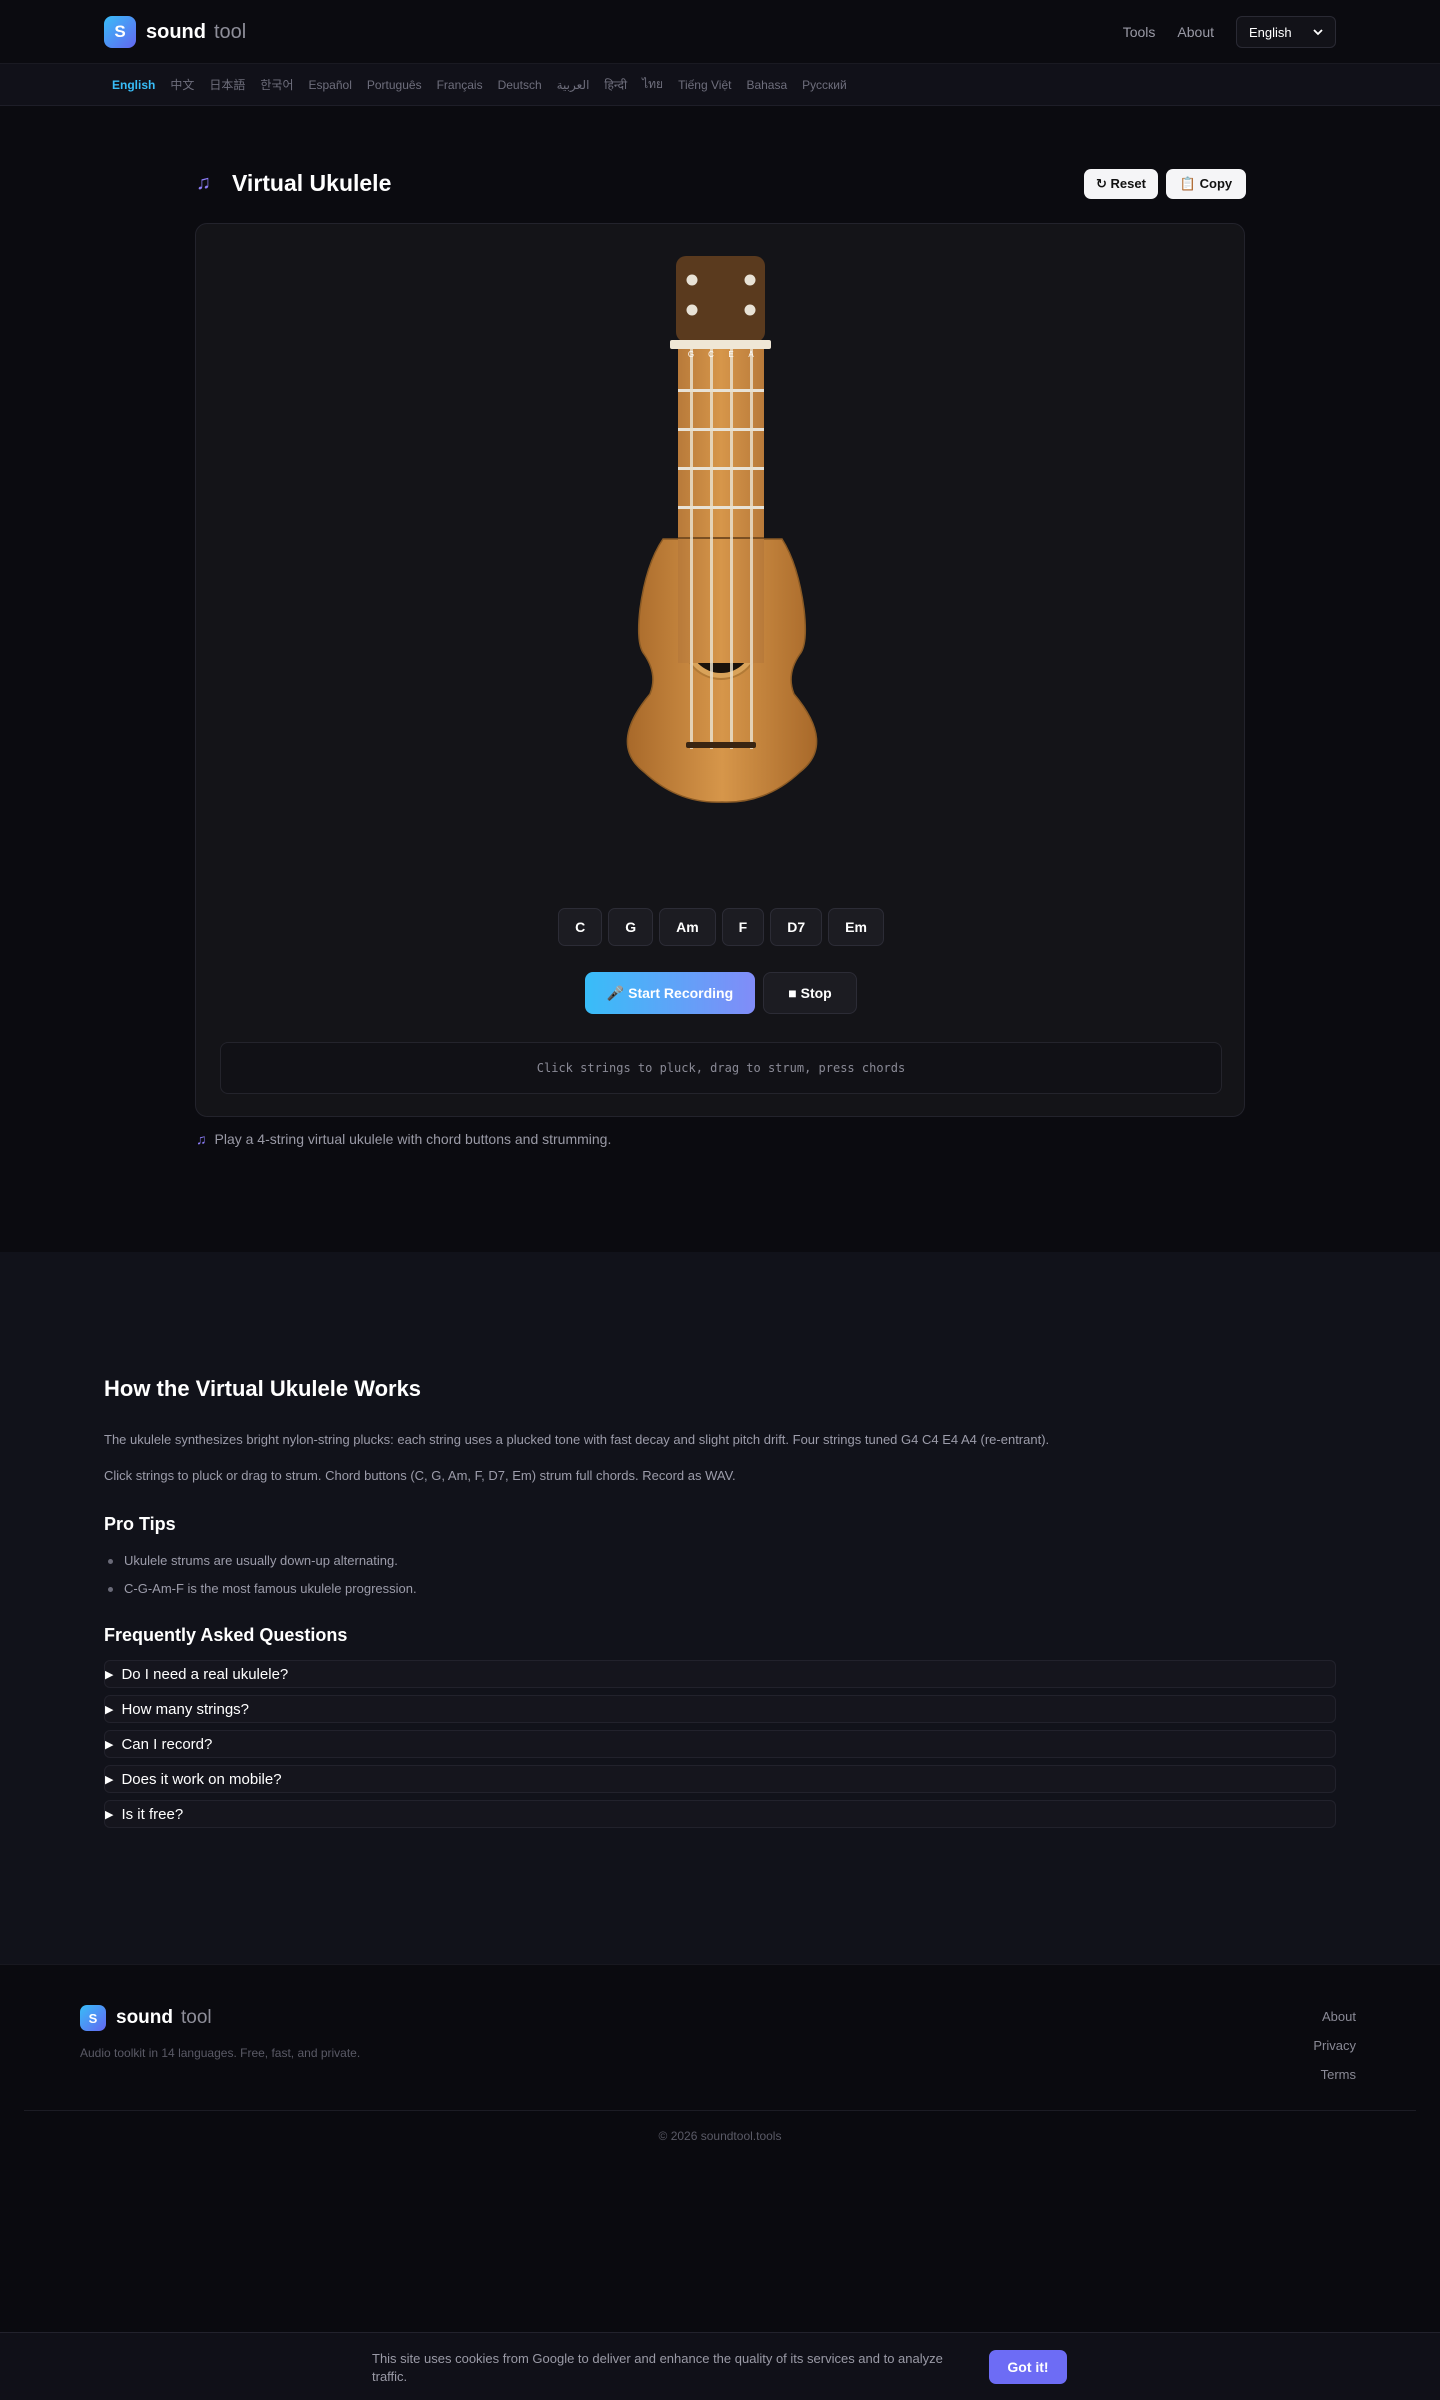 The width and height of the screenshot is (1440, 2400). I want to click on language-link: हिन्दी, so click(615, 84).